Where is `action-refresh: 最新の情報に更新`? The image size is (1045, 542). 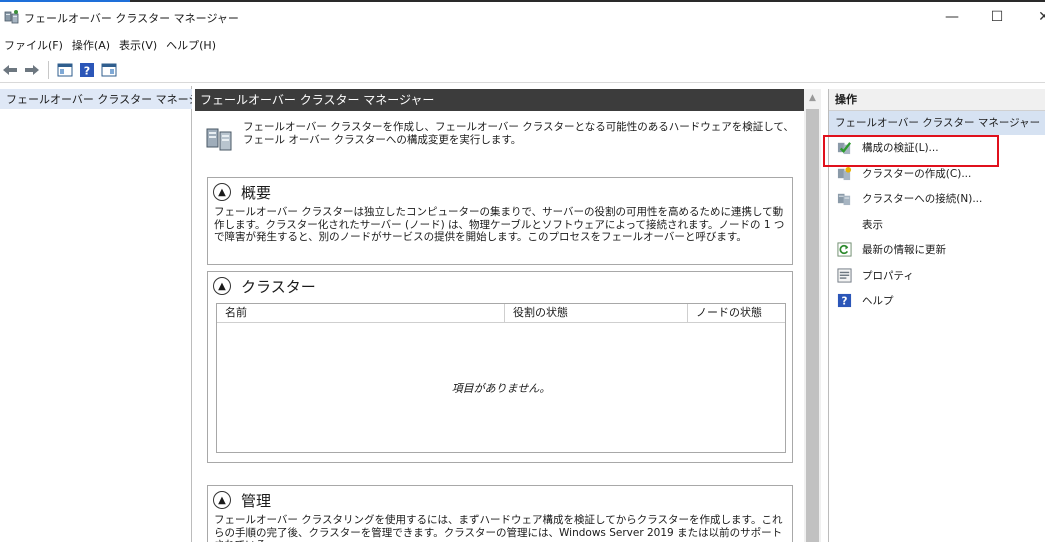 action-refresh: 最新の情報に更新 is located at coordinates (937, 250).